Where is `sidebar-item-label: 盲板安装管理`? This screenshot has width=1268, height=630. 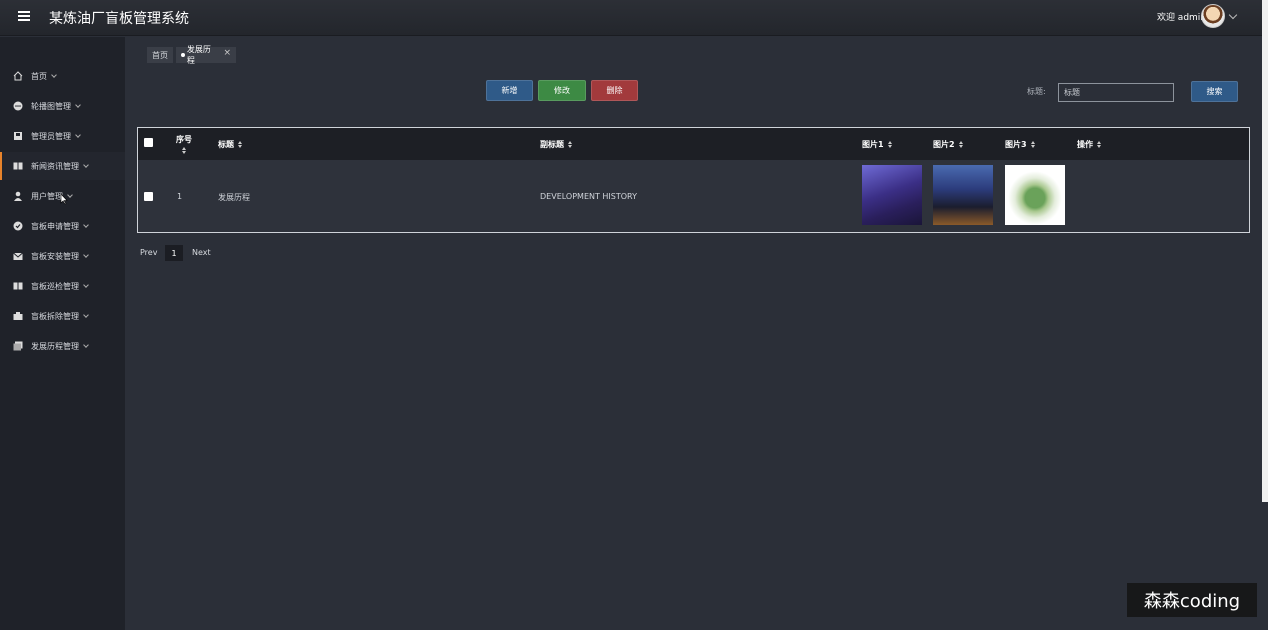 sidebar-item-label: 盲板安装管理 is located at coordinates (55, 256).